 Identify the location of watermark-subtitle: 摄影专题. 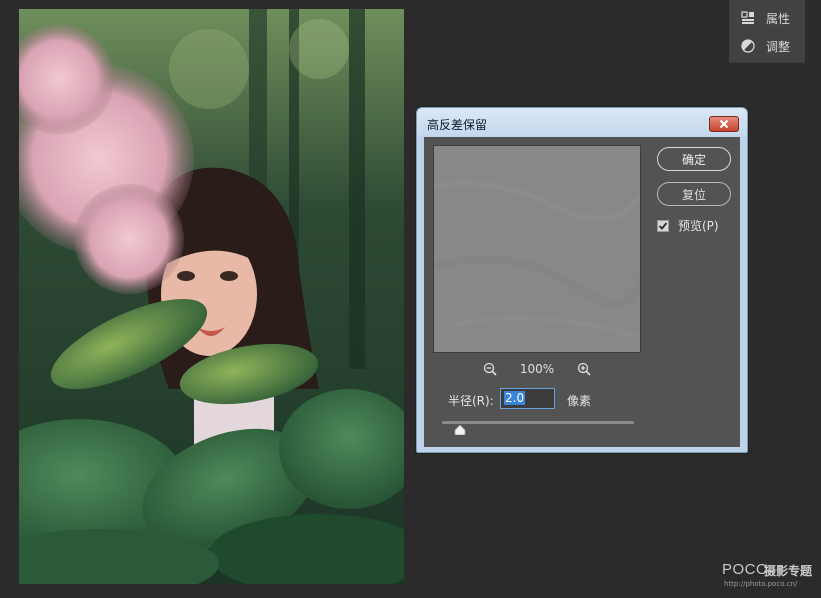
(788, 571).